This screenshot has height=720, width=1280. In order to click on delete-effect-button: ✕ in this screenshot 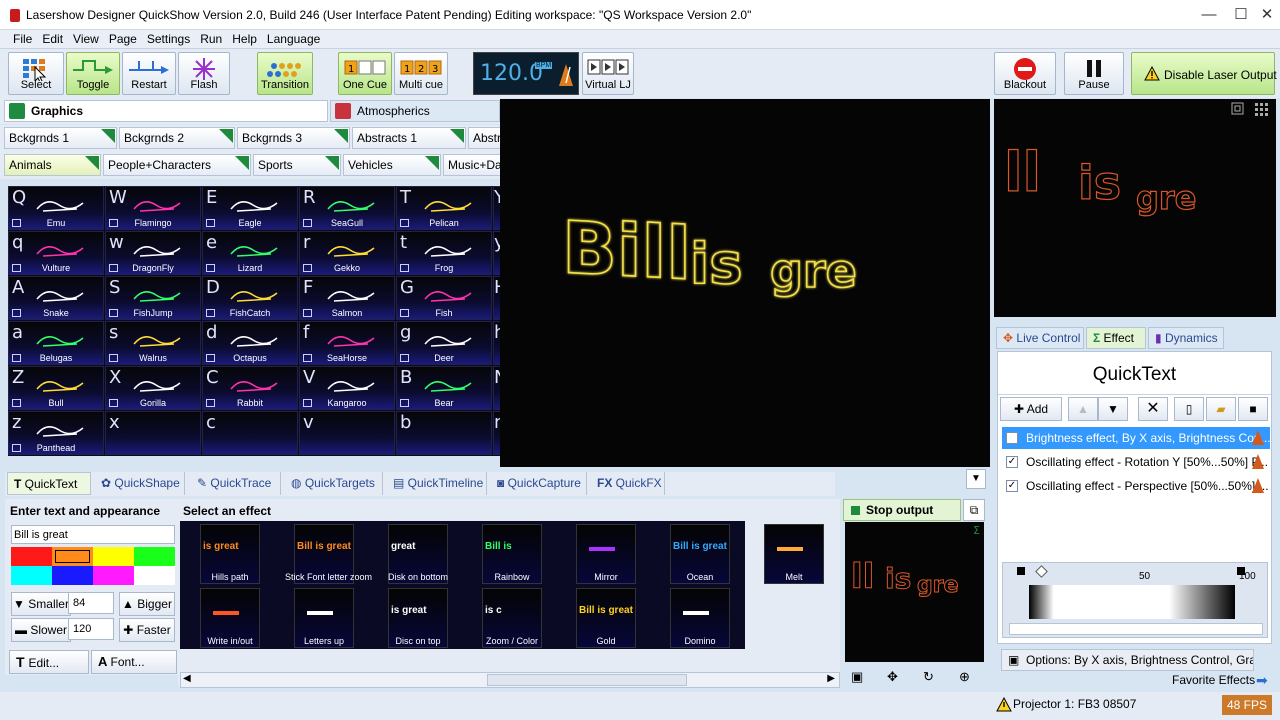, I will do `click(1153, 409)`.